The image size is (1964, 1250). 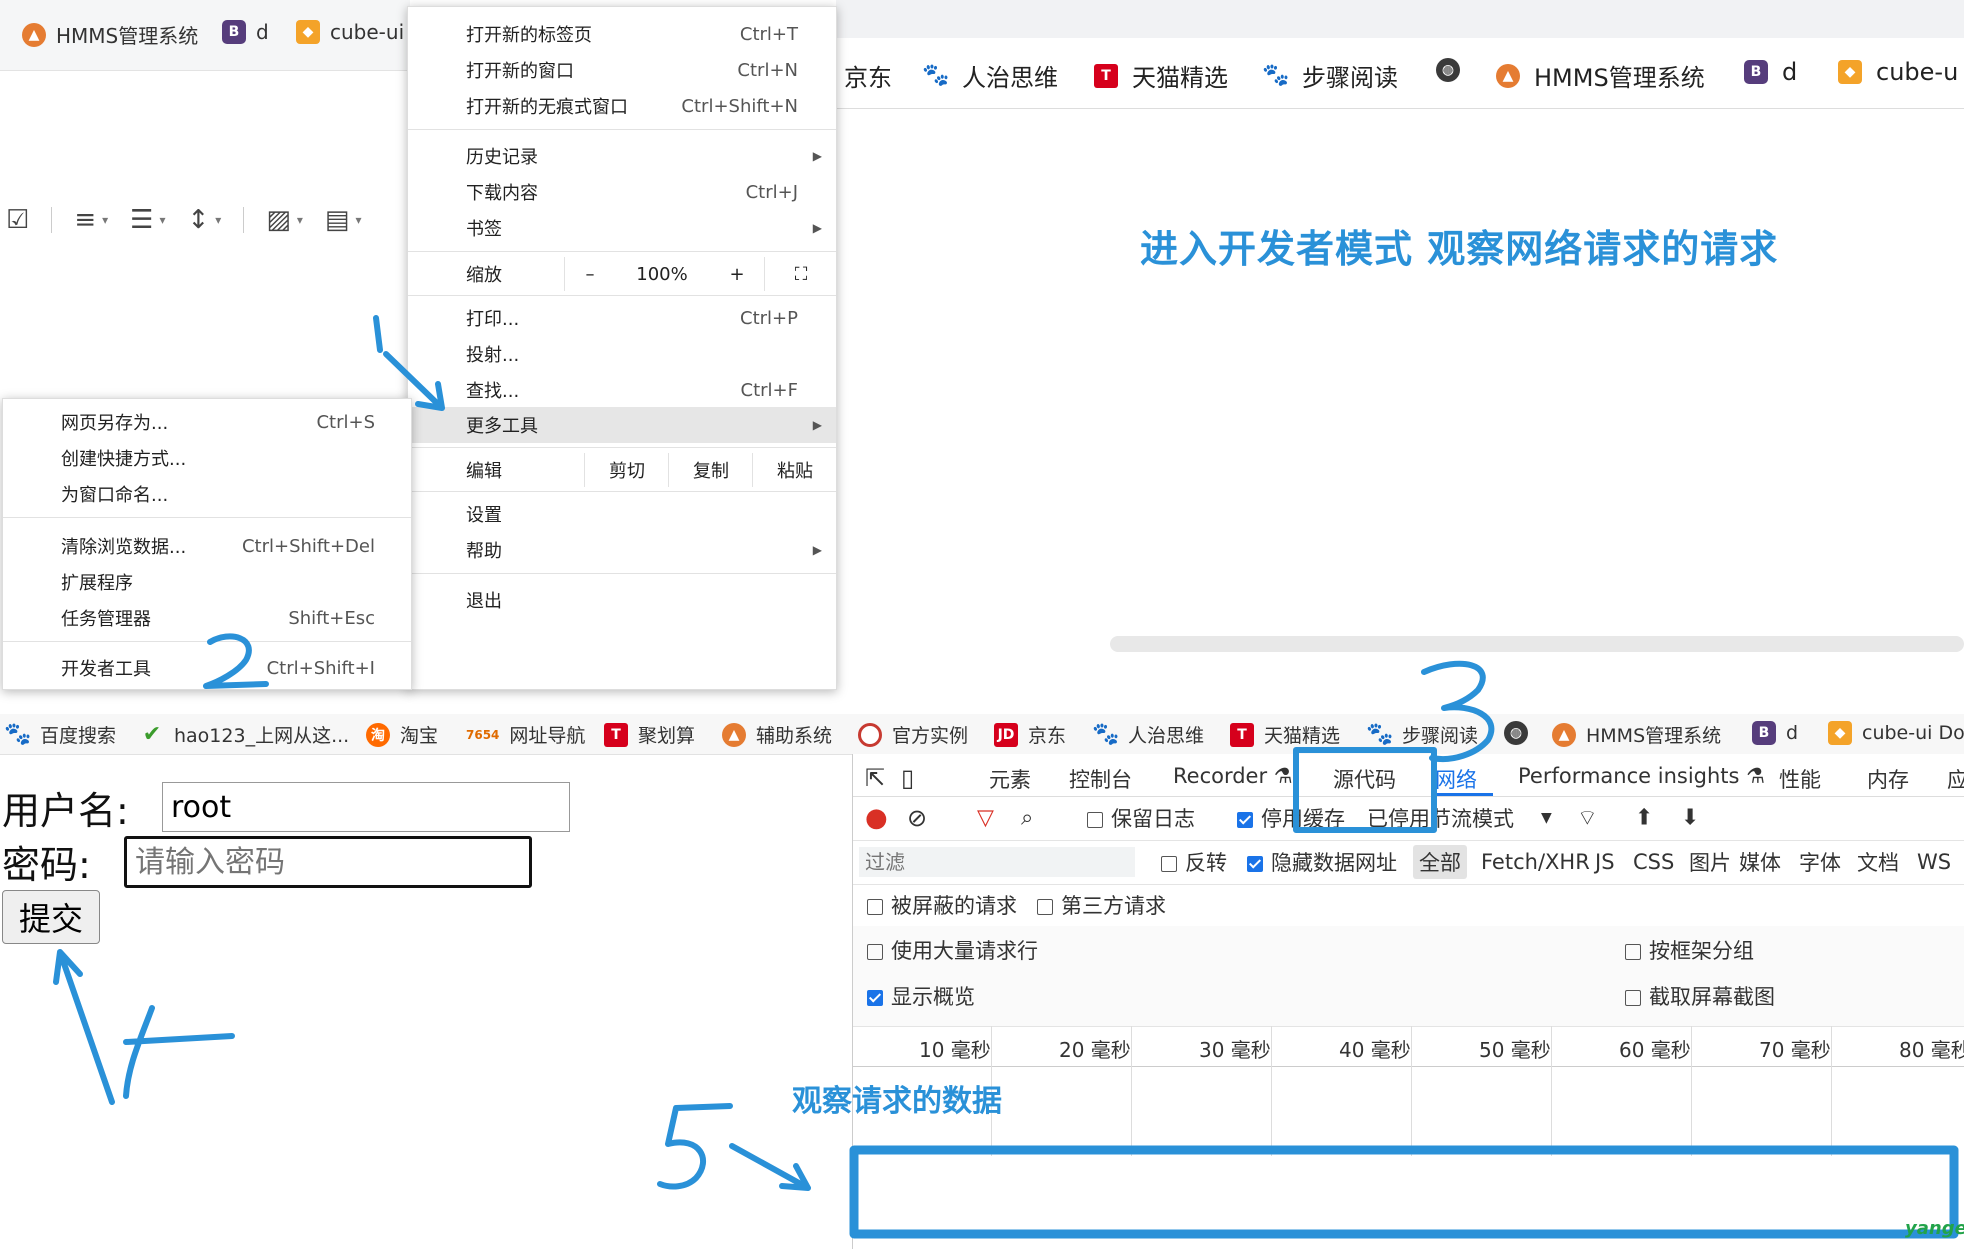 What do you see at coordinates (1458, 711) in the screenshot?
I see `step3-stroke` at bounding box center [1458, 711].